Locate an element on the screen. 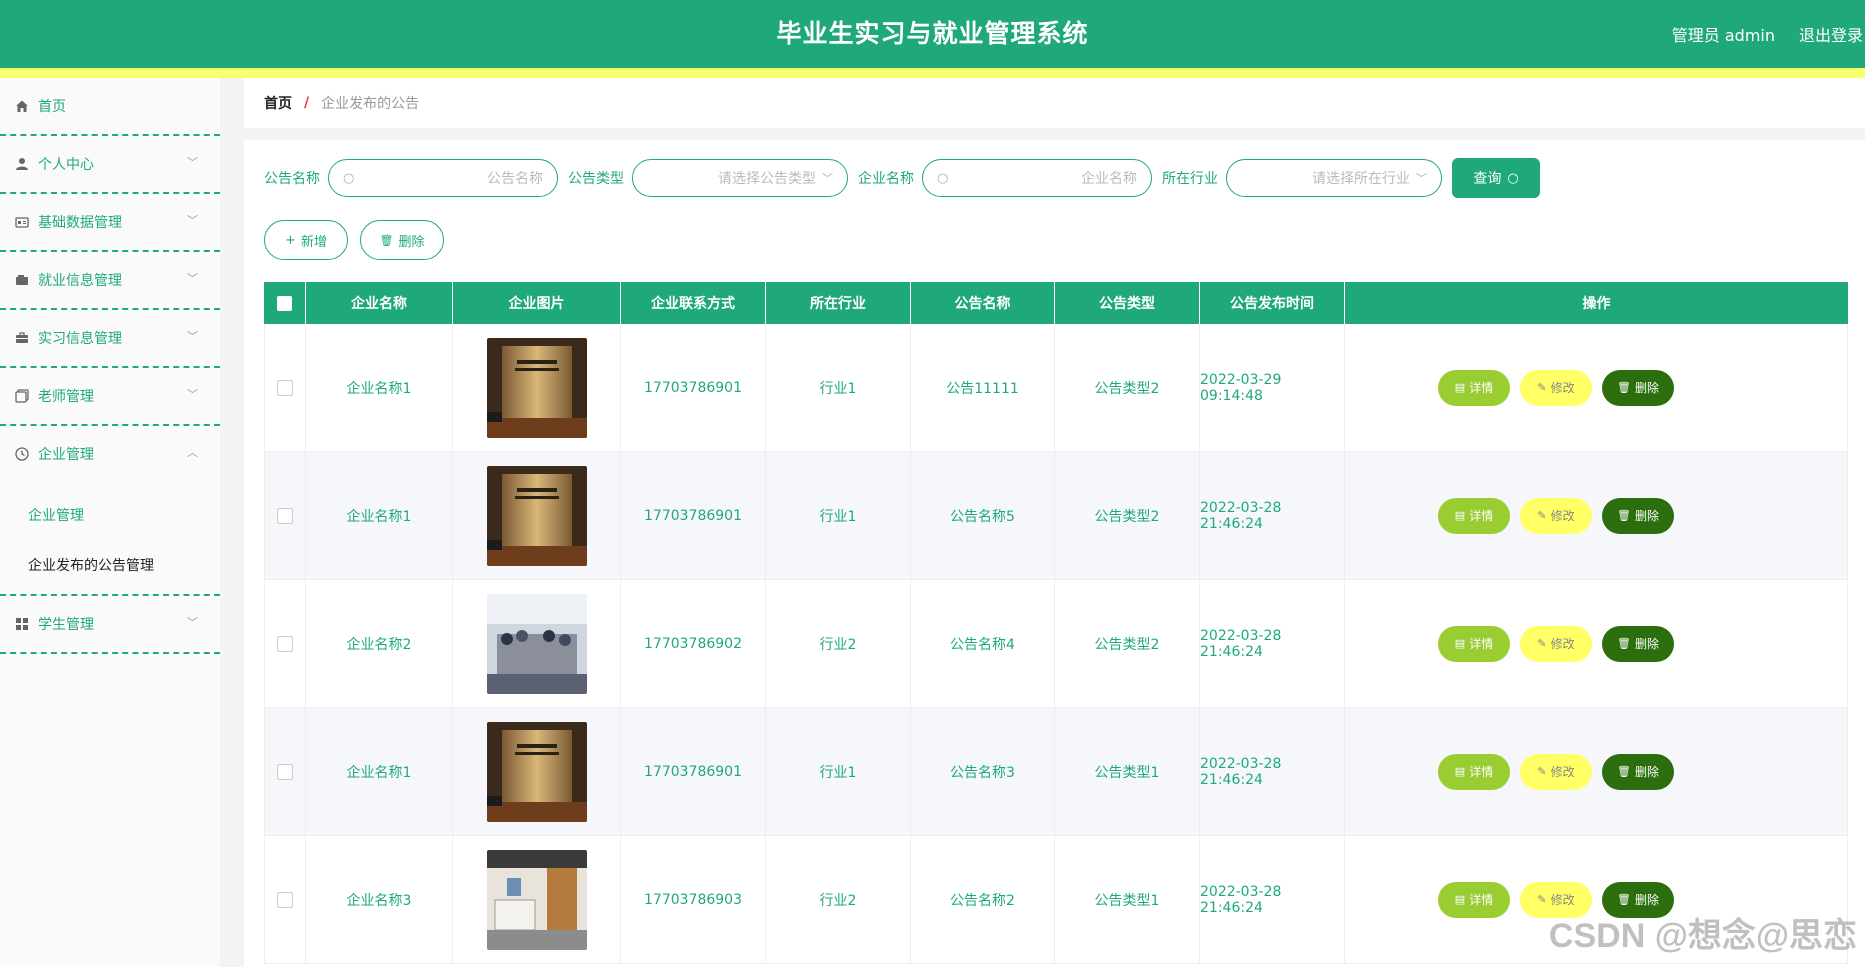 The image size is (1865, 967). edit-label: 修改 is located at coordinates (1562, 772).